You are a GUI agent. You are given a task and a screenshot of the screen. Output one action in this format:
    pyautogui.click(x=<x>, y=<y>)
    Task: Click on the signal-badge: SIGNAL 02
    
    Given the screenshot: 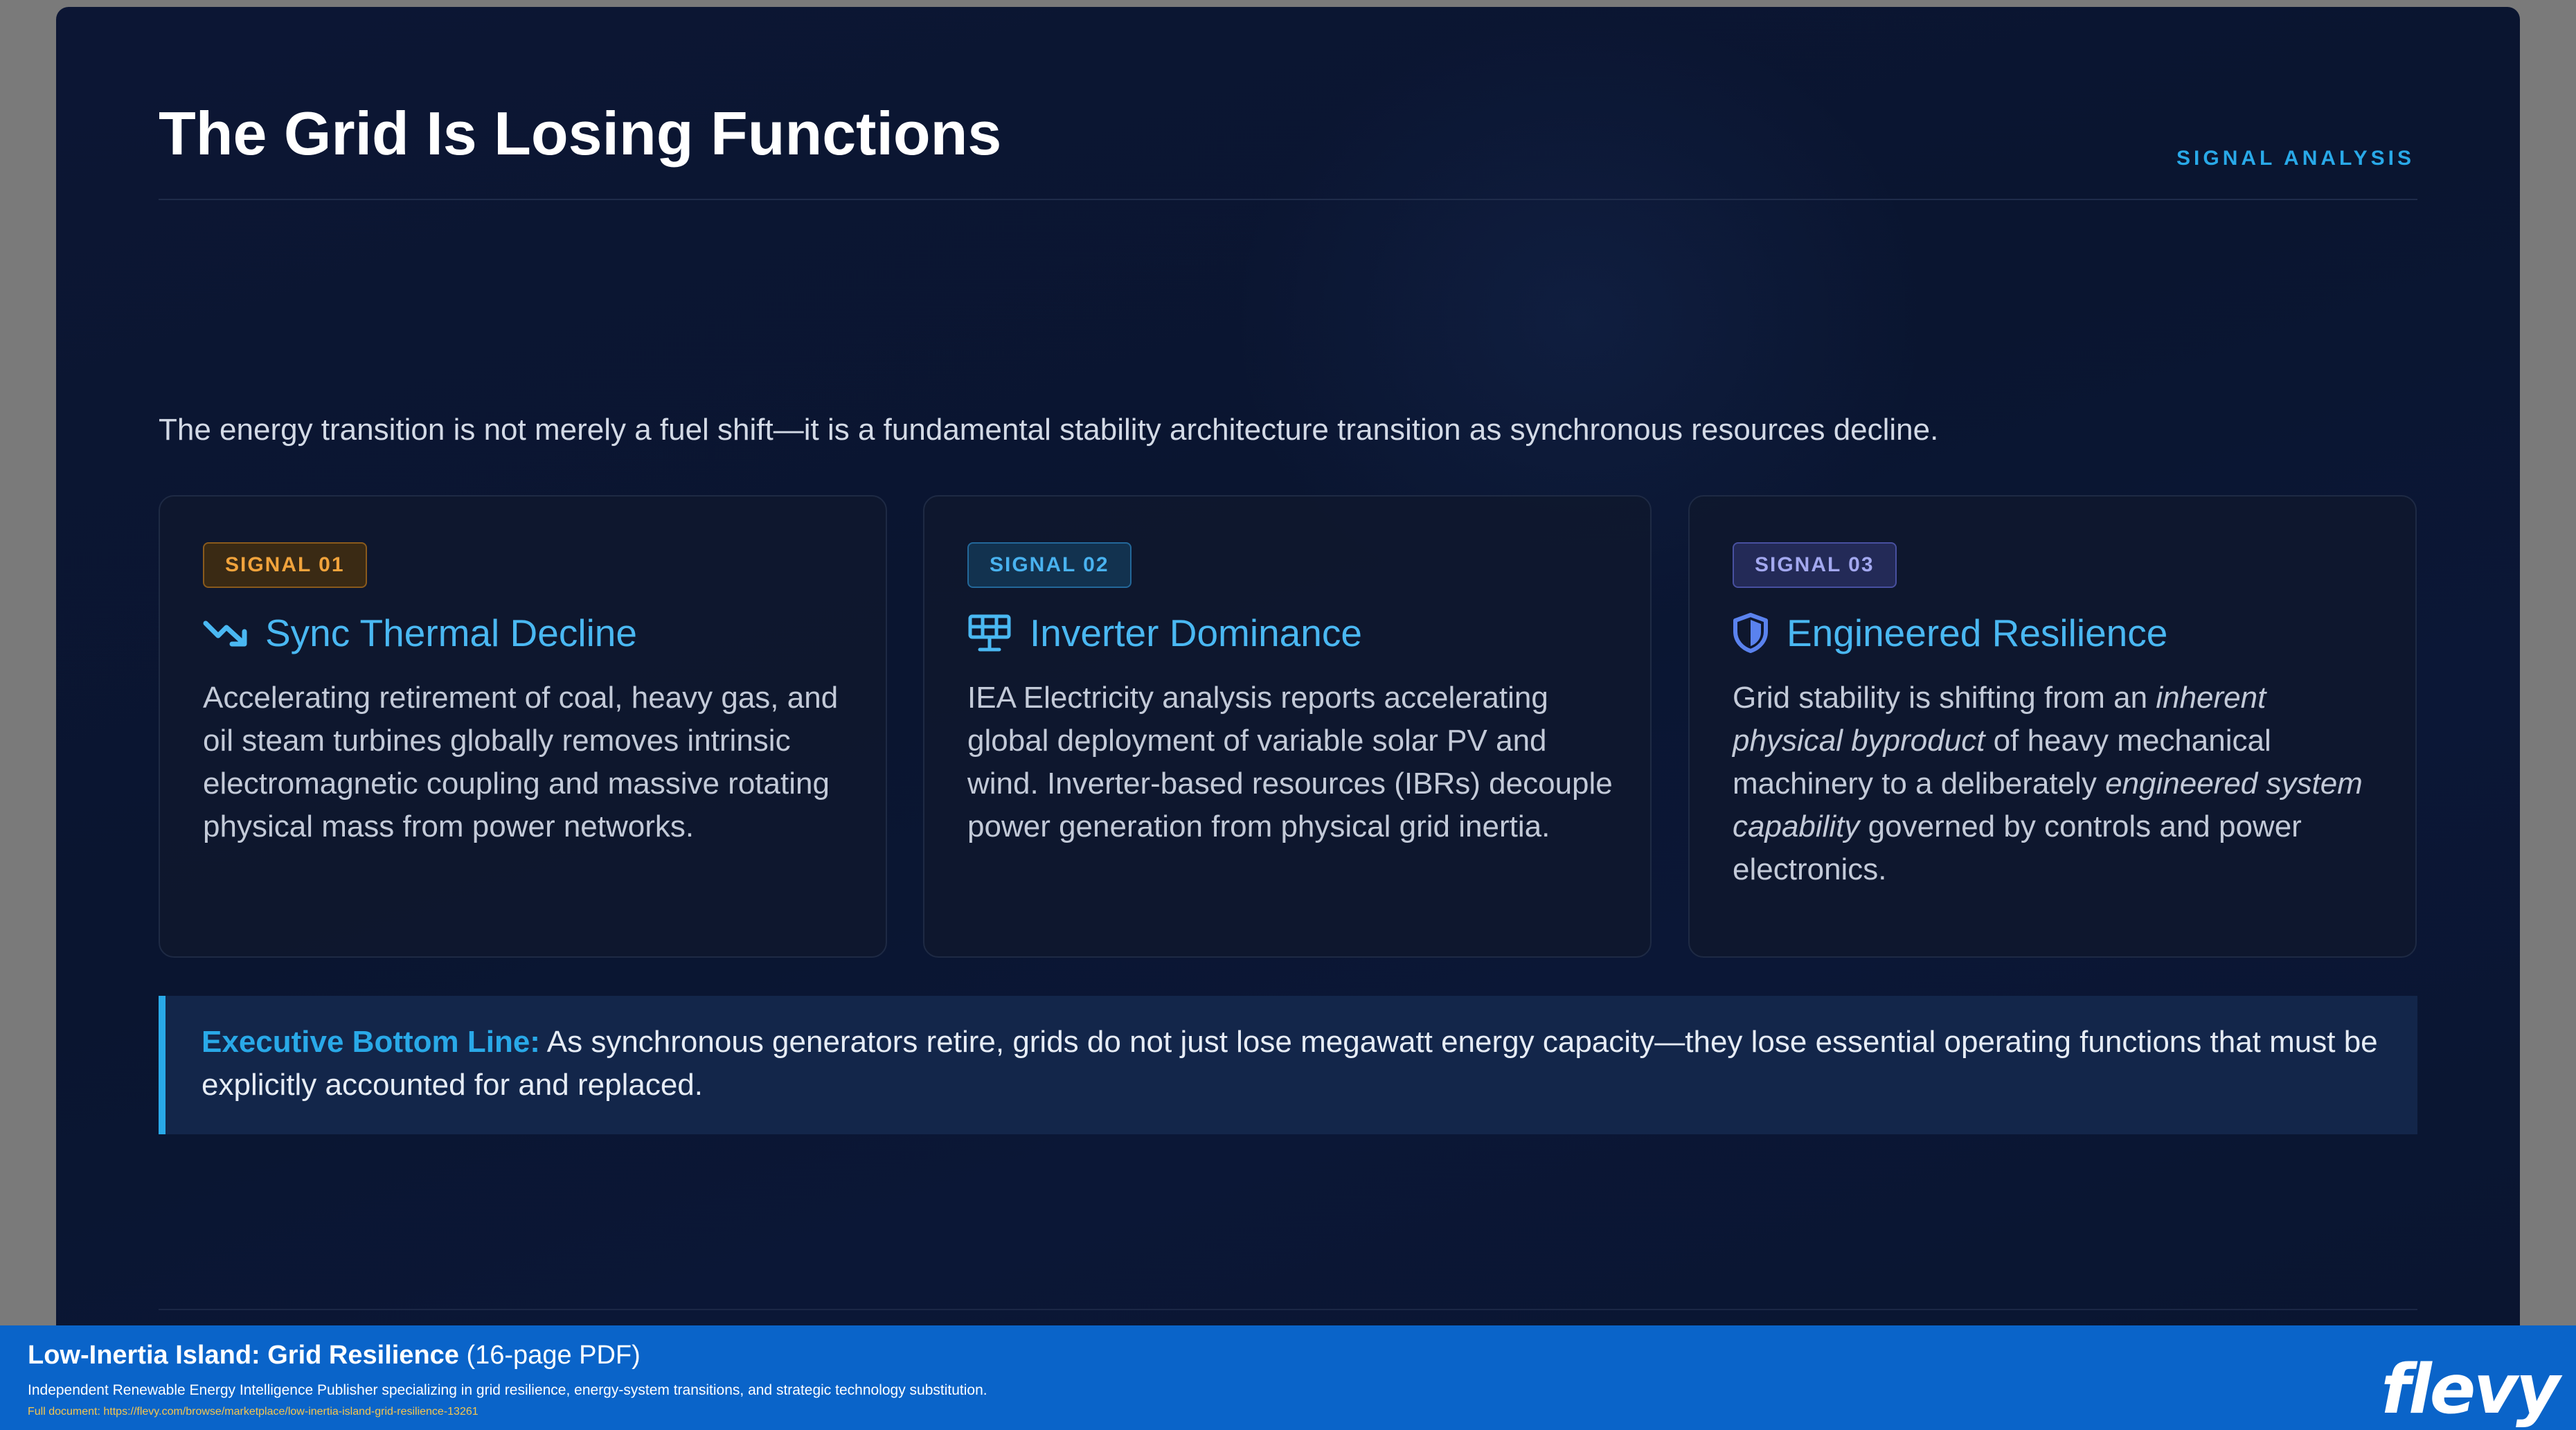 What is the action you would take?
    pyautogui.click(x=1049, y=565)
    